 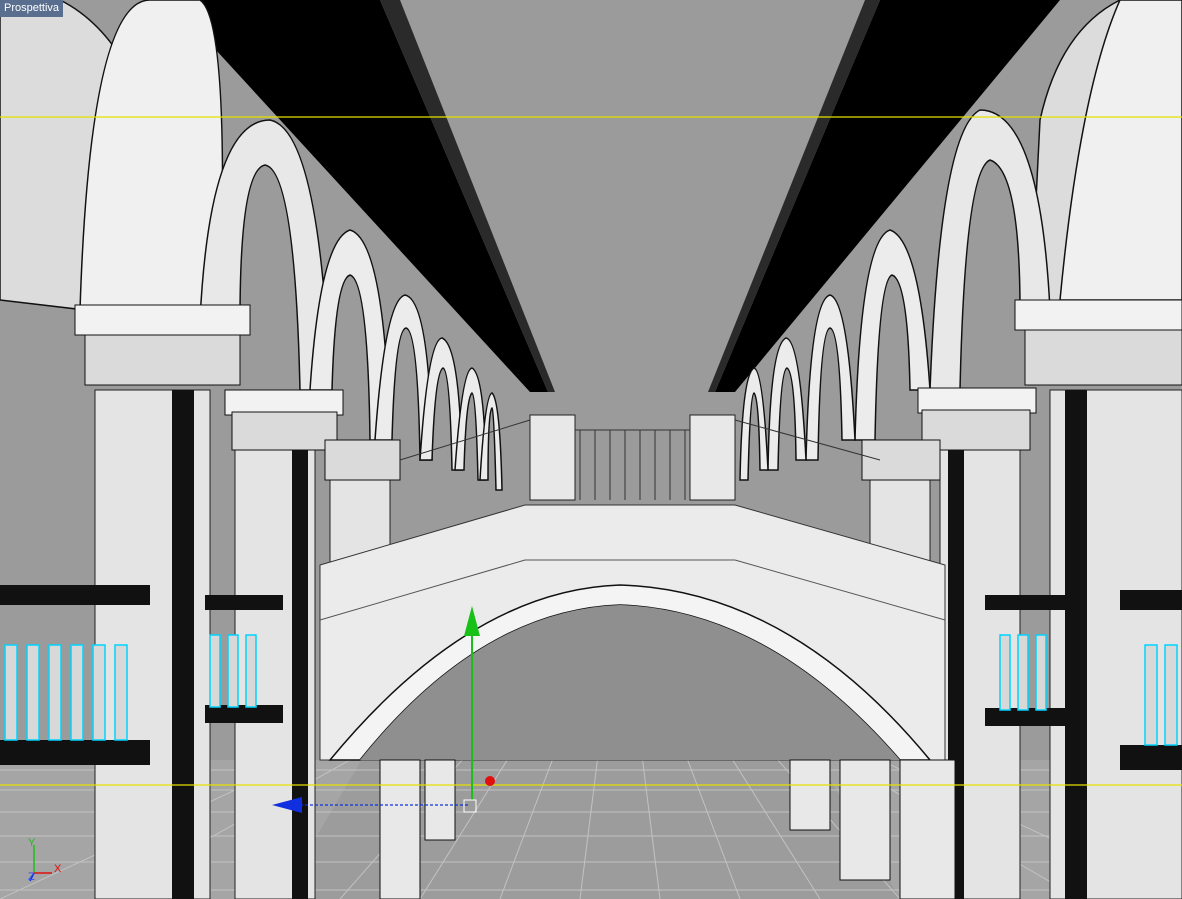 What do you see at coordinates (32, 843) in the screenshot?
I see `axis-y-label: Y` at bounding box center [32, 843].